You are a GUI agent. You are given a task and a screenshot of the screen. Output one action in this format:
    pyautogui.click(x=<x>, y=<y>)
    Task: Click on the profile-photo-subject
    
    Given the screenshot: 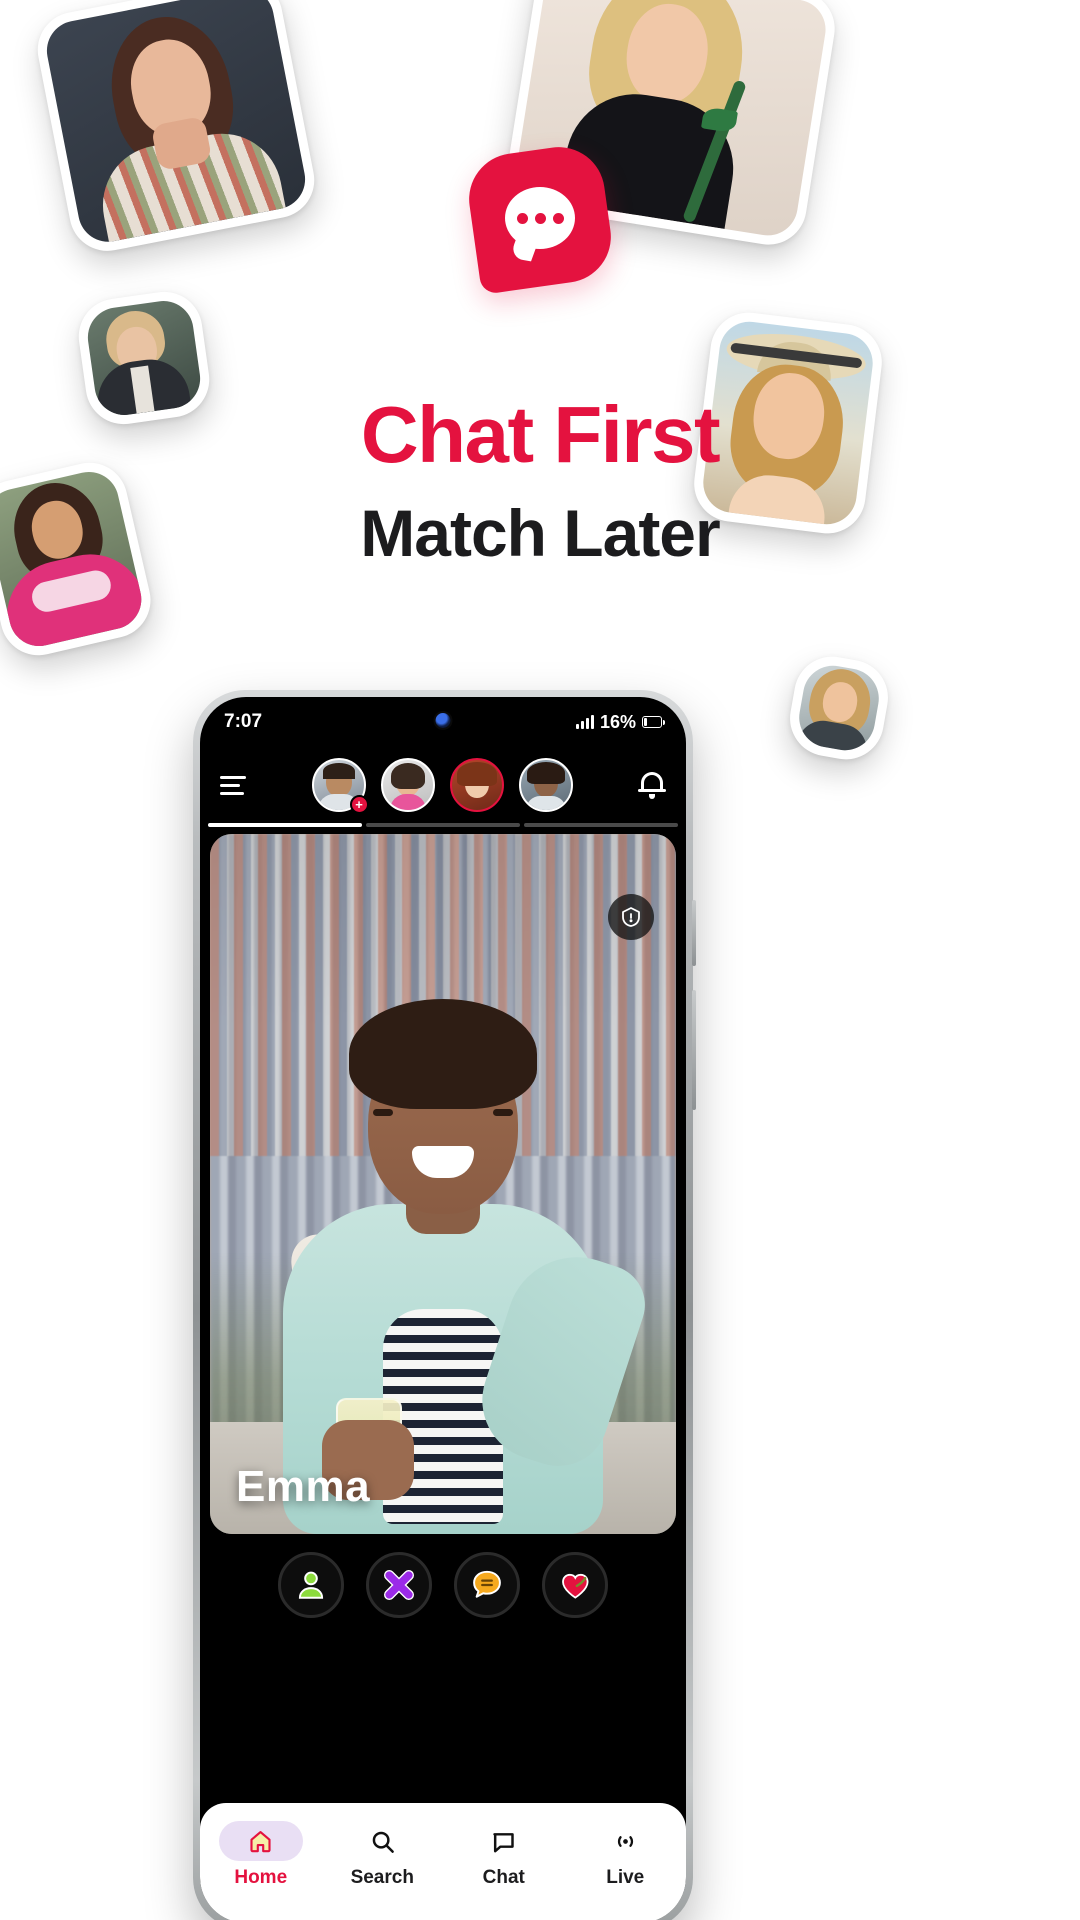 What is the action you would take?
    pyautogui.click(x=467, y=1266)
    